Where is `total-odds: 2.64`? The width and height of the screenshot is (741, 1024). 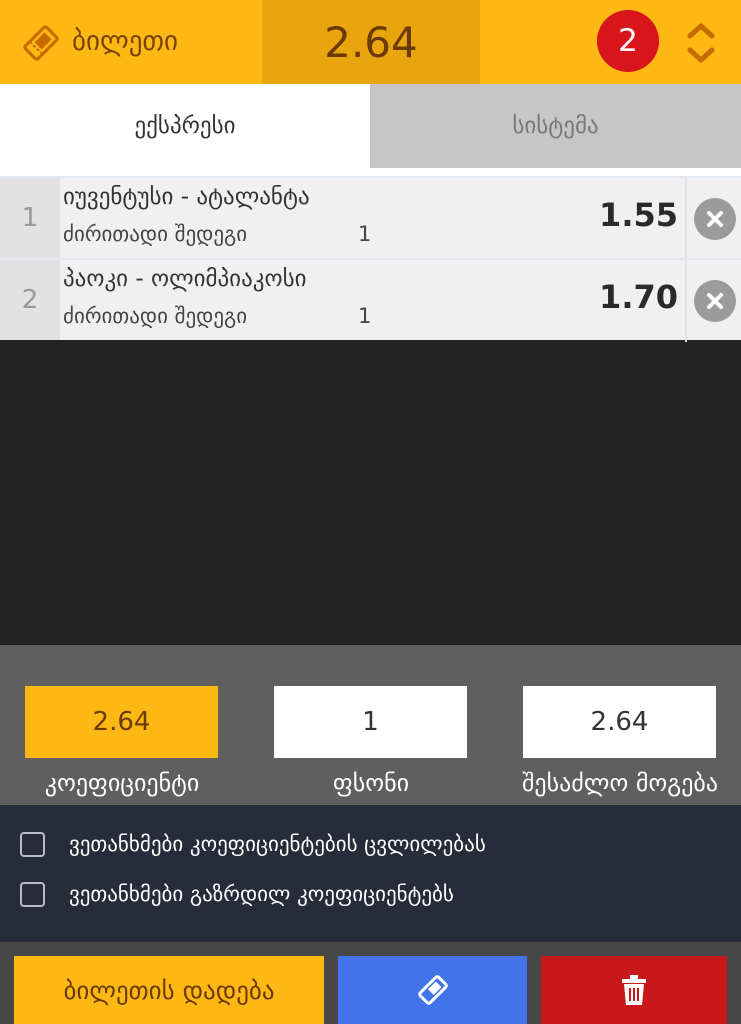 total-odds: 2.64 is located at coordinates (371, 42).